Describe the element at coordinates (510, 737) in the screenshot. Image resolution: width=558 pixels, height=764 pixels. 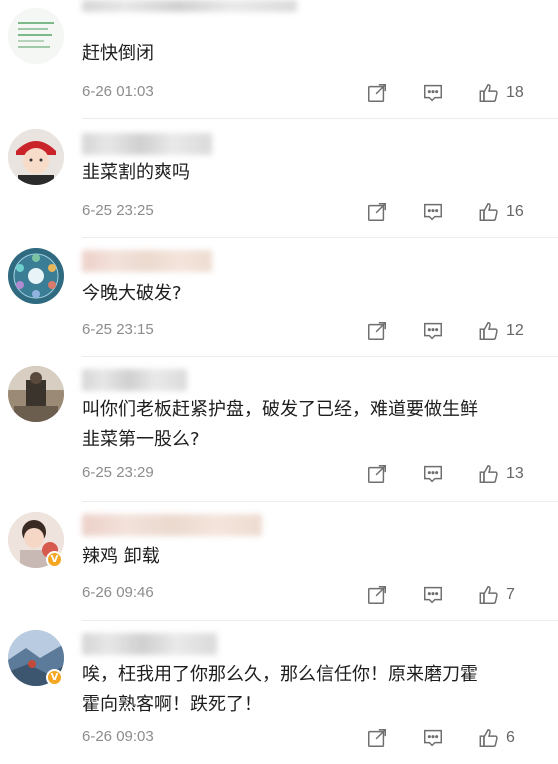
I see `like-count: 6` at that location.